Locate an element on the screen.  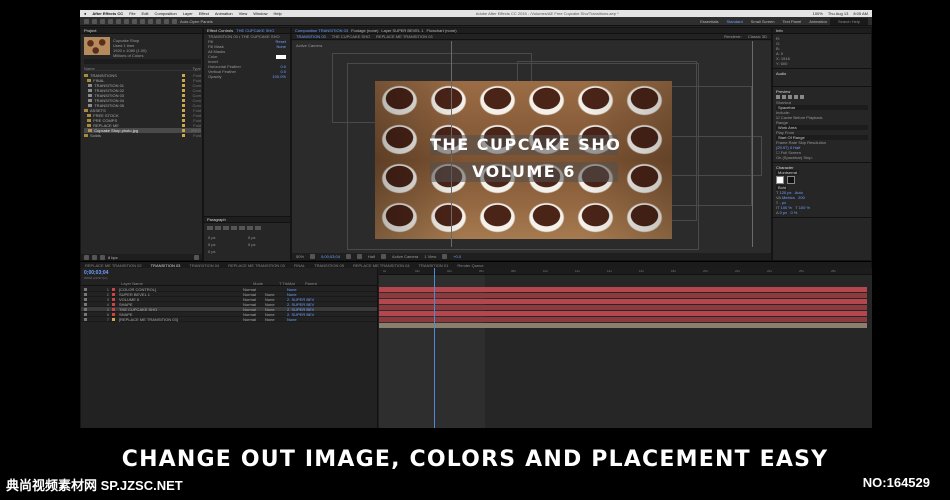
workspace-standard: Standard is located at coordinates (734, 21).